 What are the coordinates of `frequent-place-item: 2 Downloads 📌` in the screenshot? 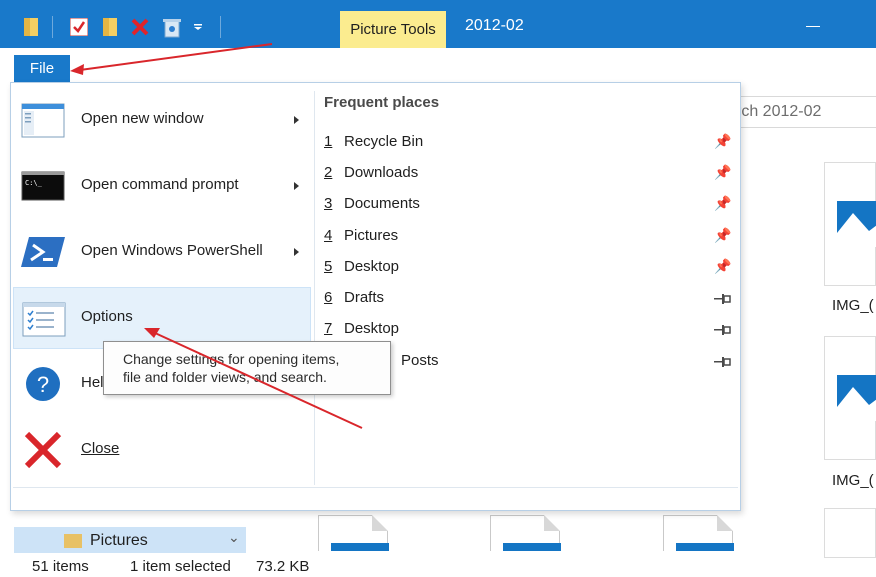 It's located at (527, 173).